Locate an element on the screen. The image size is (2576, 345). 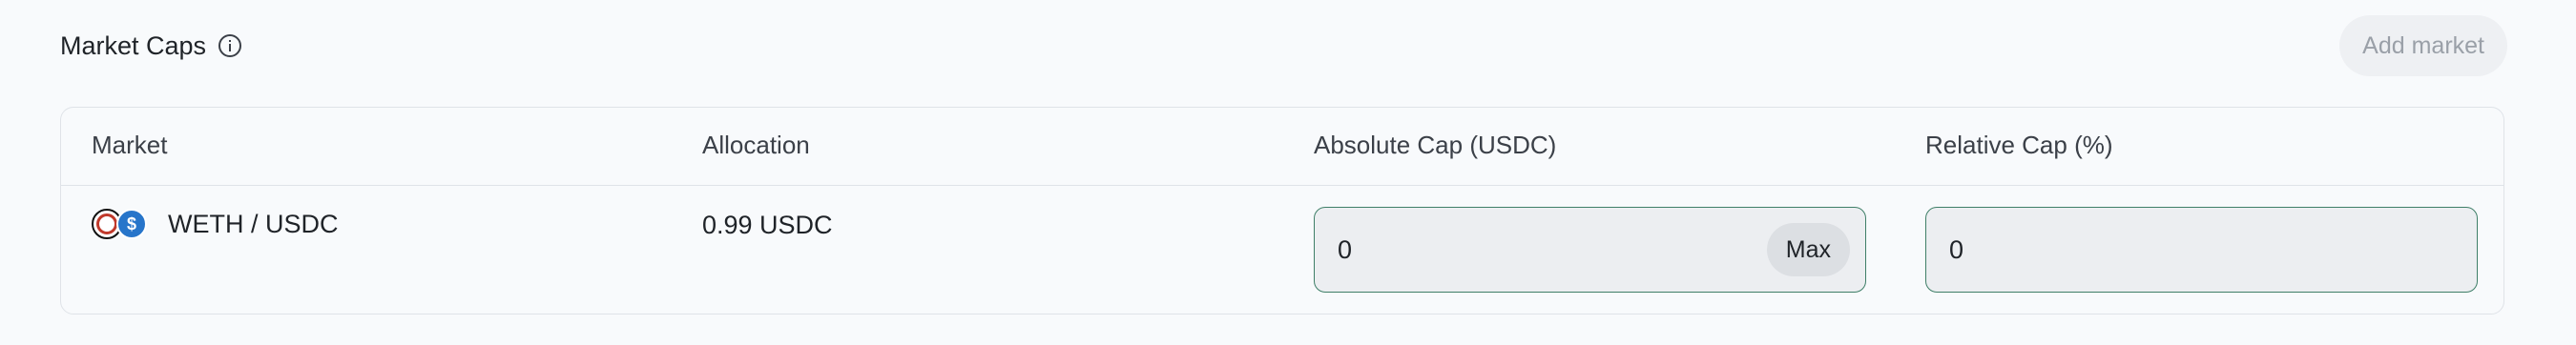
table-row-market: $ WETH / USDC is located at coordinates (215, 224).